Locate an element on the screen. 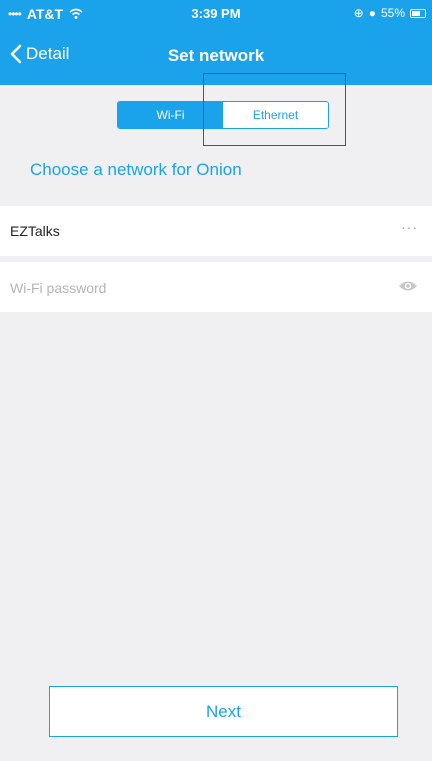 This screenshot has width=432, height=761. next-button: Next is located at coordinates (223, 711).